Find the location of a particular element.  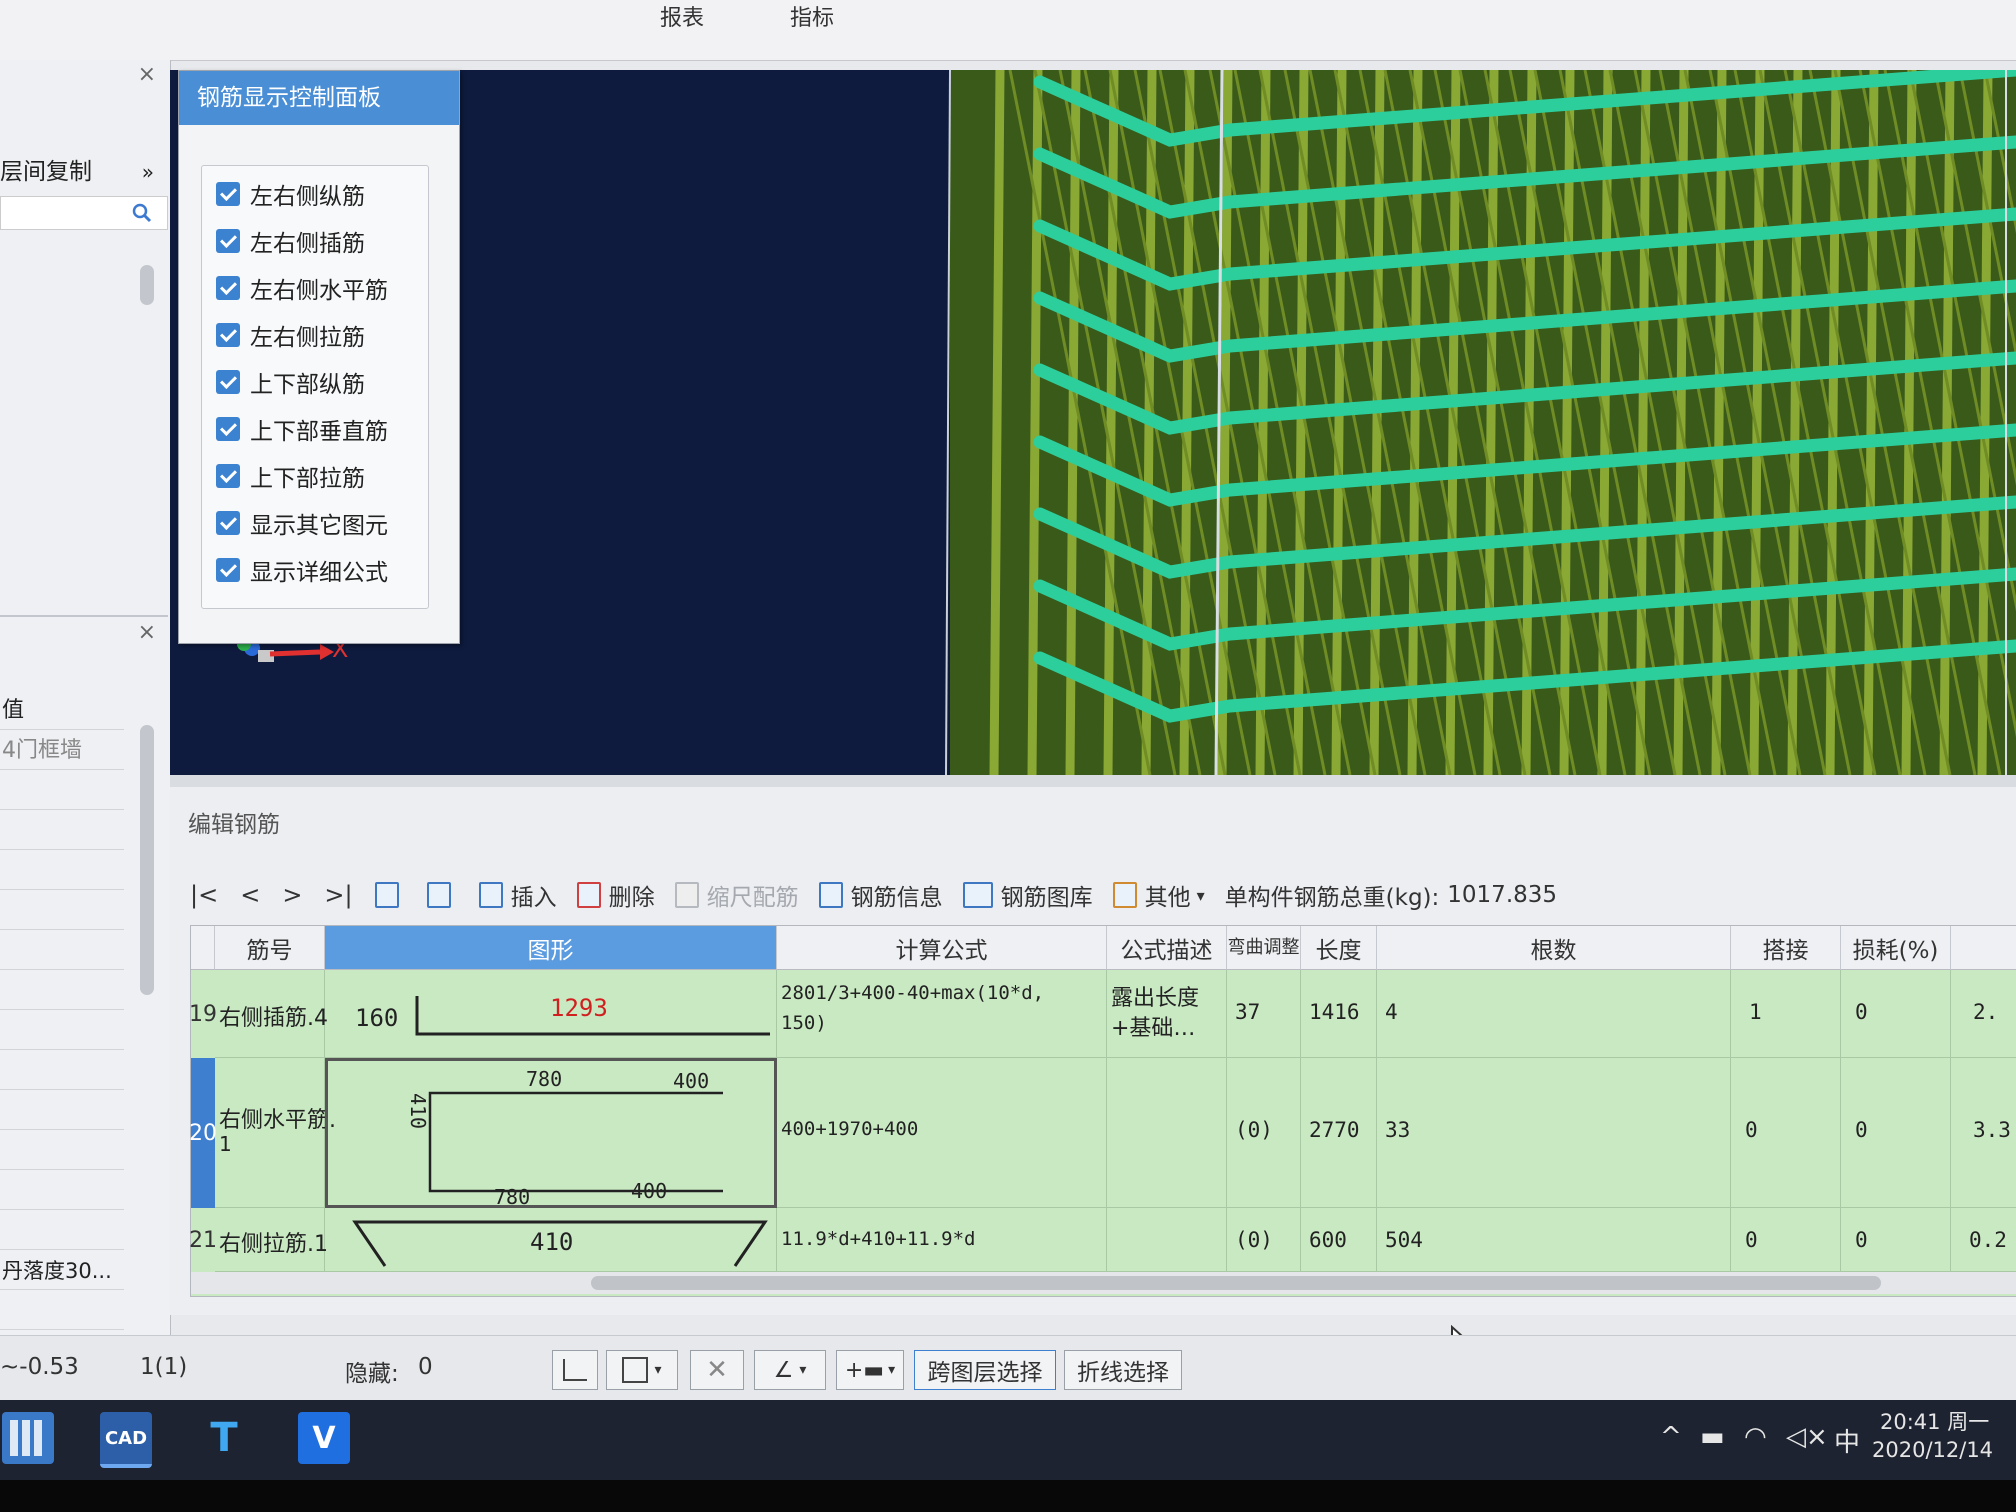

cad-app-icon: CAD is located at coordinates (126, 1440).